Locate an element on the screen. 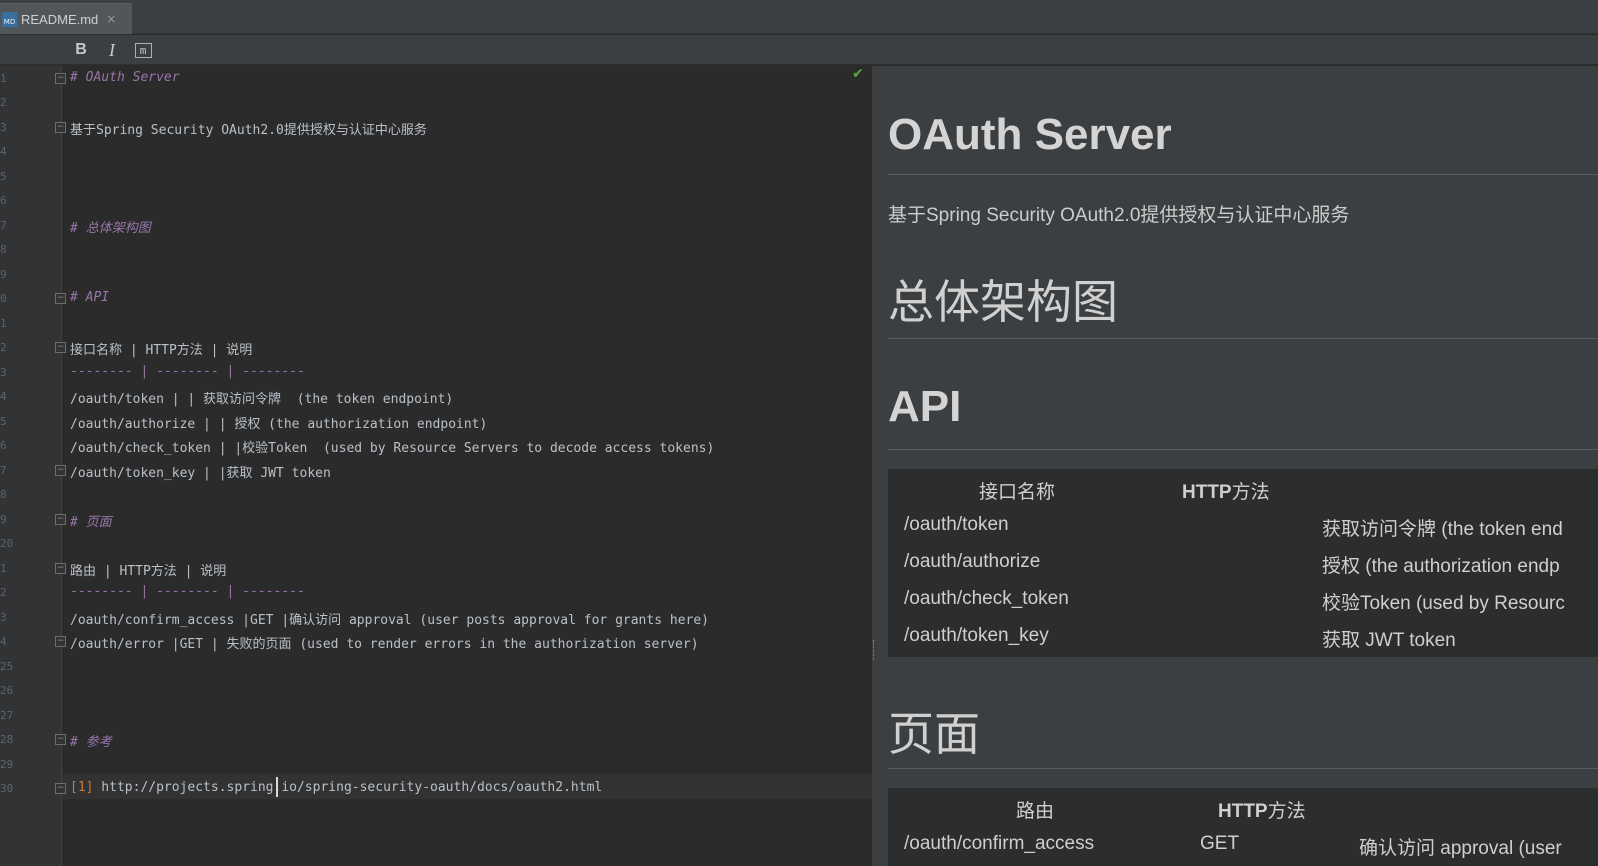 This screenshot has height=866, width=1598. table-cell: /oauth/token is located at coordinates (956, 524).